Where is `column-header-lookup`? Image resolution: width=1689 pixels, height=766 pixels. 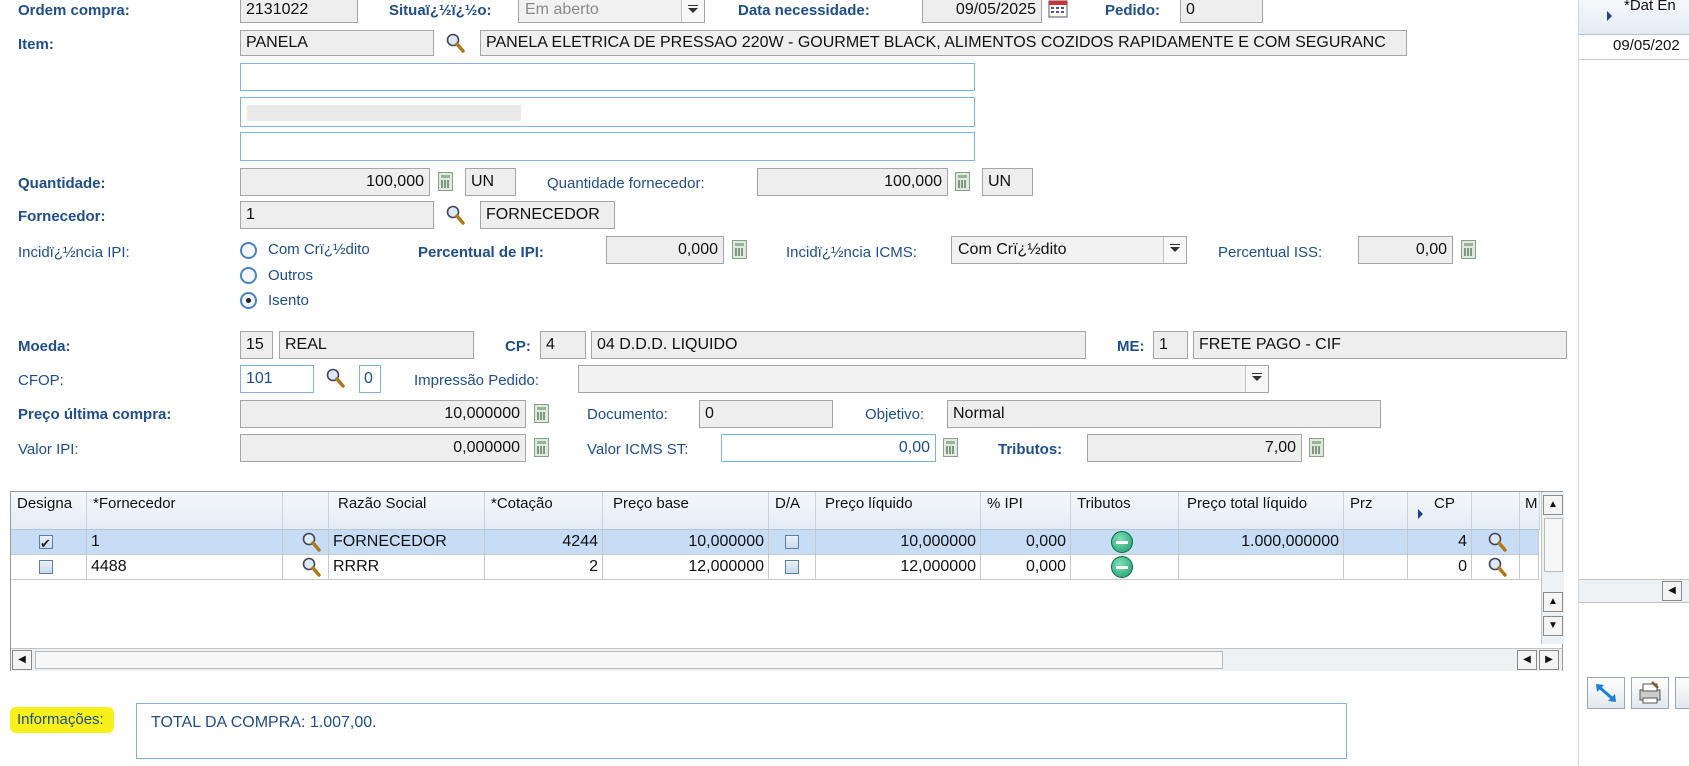 column-header-lookup is located at coordinates (306, 511).